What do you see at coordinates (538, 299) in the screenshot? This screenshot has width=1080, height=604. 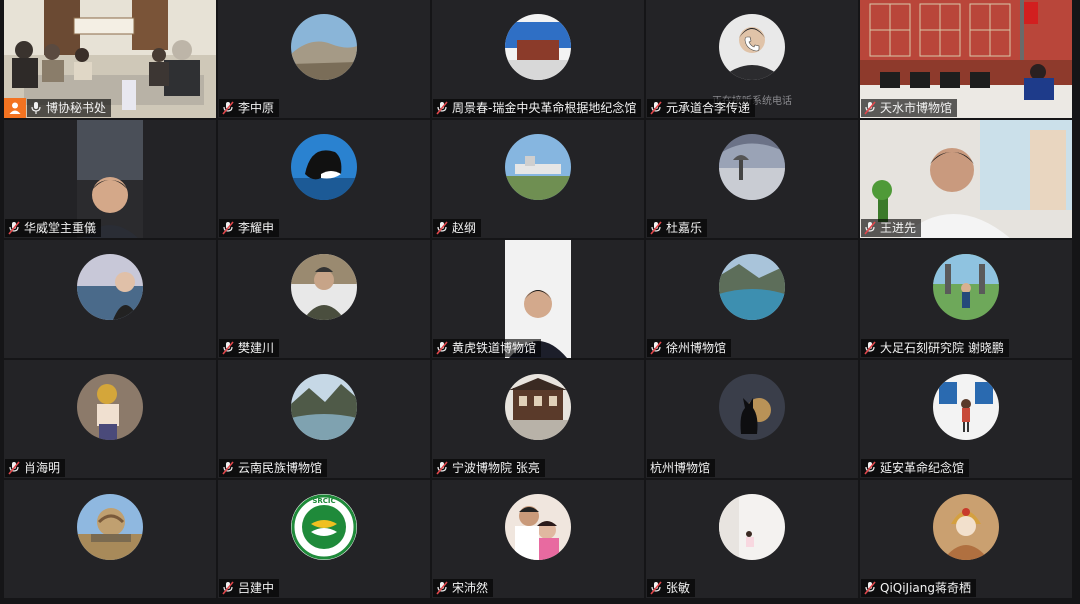 I see `participant-tile: 黄虎铁道博物馆` at bounding box center [538, 299].